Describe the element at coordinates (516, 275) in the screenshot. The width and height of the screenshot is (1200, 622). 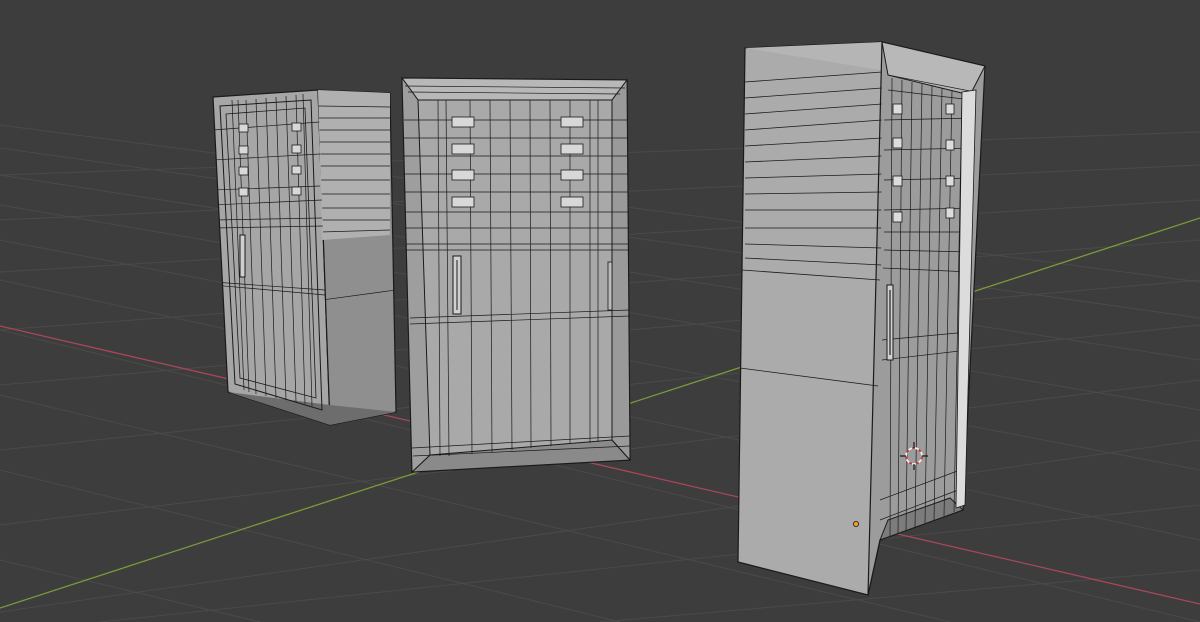
I see `middle-cabinet` at that location.